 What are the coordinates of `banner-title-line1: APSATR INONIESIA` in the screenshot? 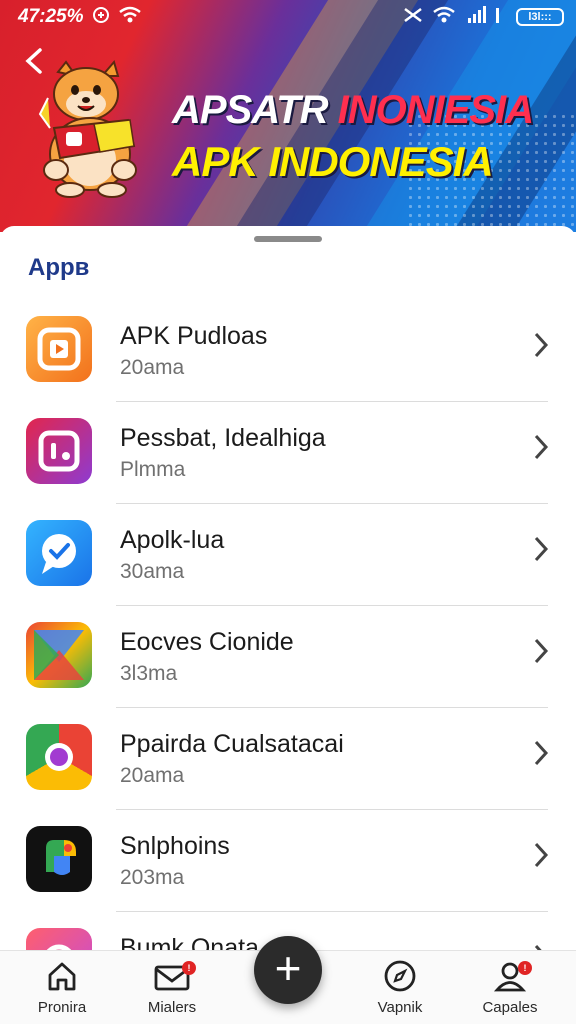 It's located at (353, 110).